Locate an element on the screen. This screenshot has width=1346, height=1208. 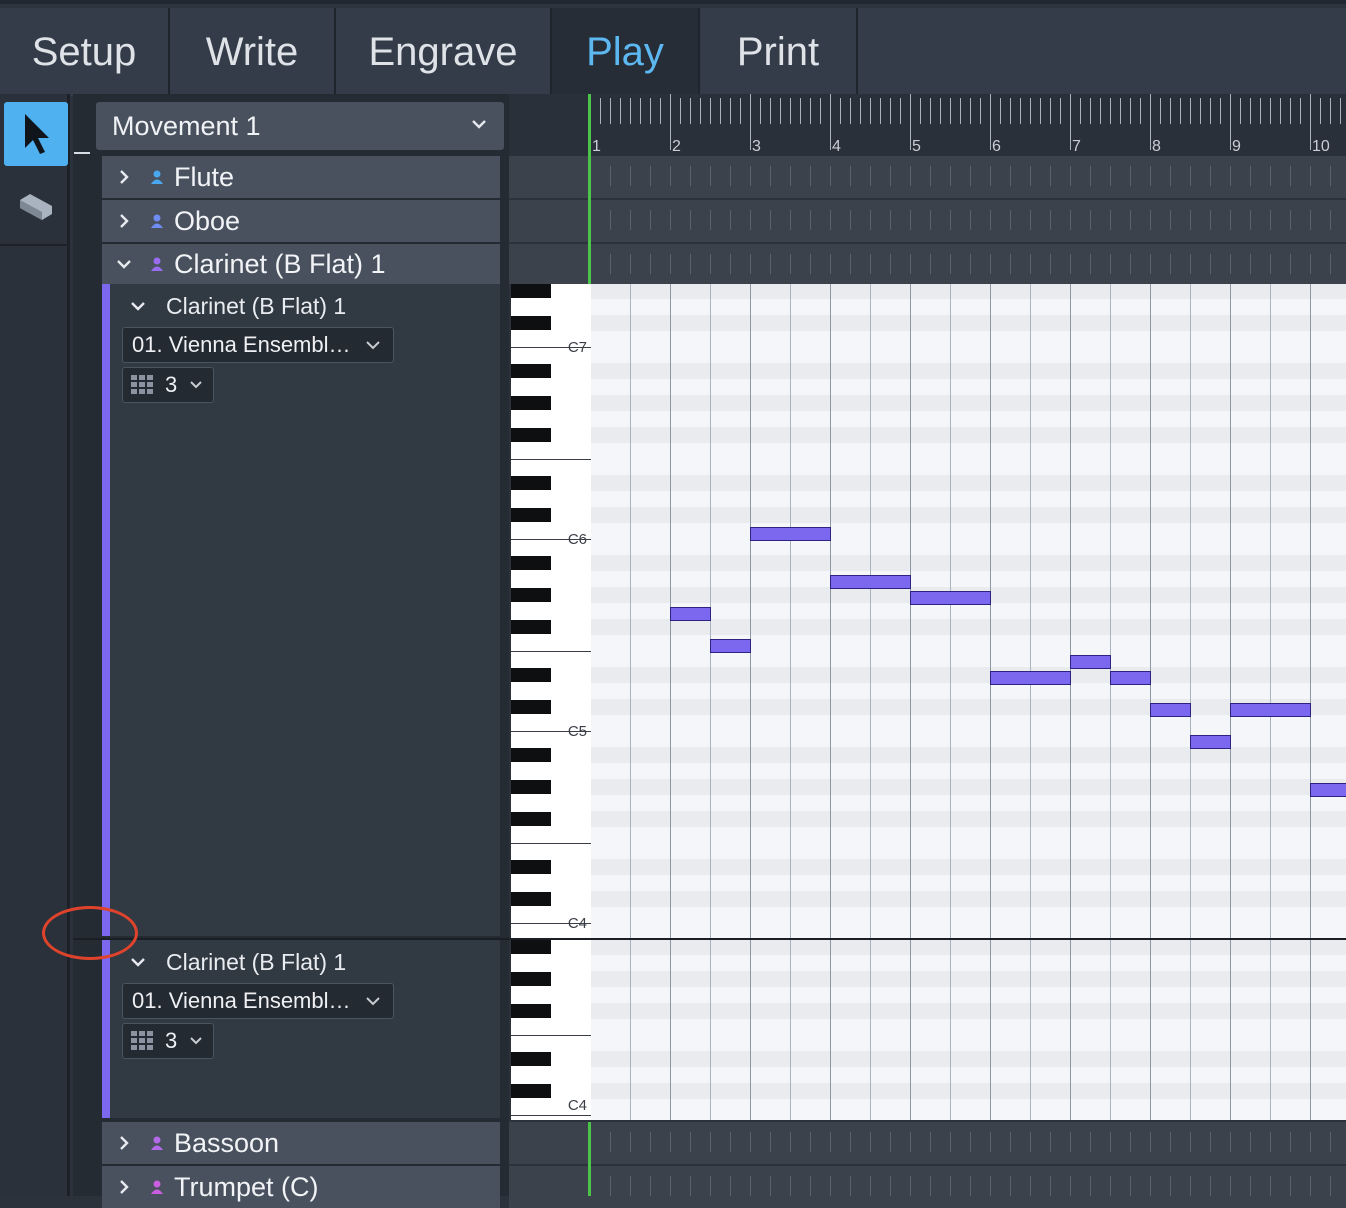
track-trumpet: Trumpet (C) is located at coordinates (301, 1187).